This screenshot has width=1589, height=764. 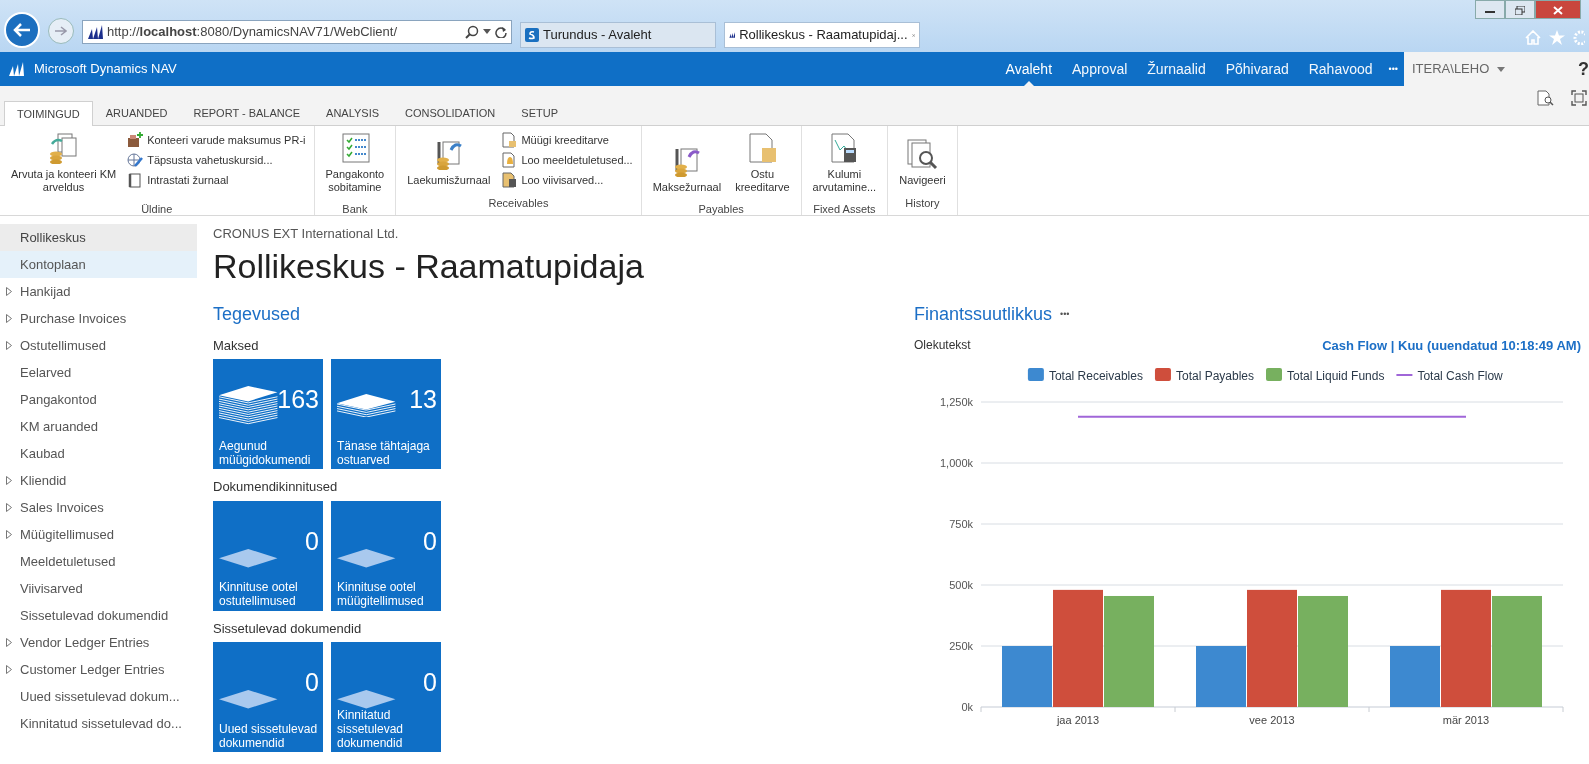 I want to click on sidebar-item: Pangakontod, so click(x=98, y=399).